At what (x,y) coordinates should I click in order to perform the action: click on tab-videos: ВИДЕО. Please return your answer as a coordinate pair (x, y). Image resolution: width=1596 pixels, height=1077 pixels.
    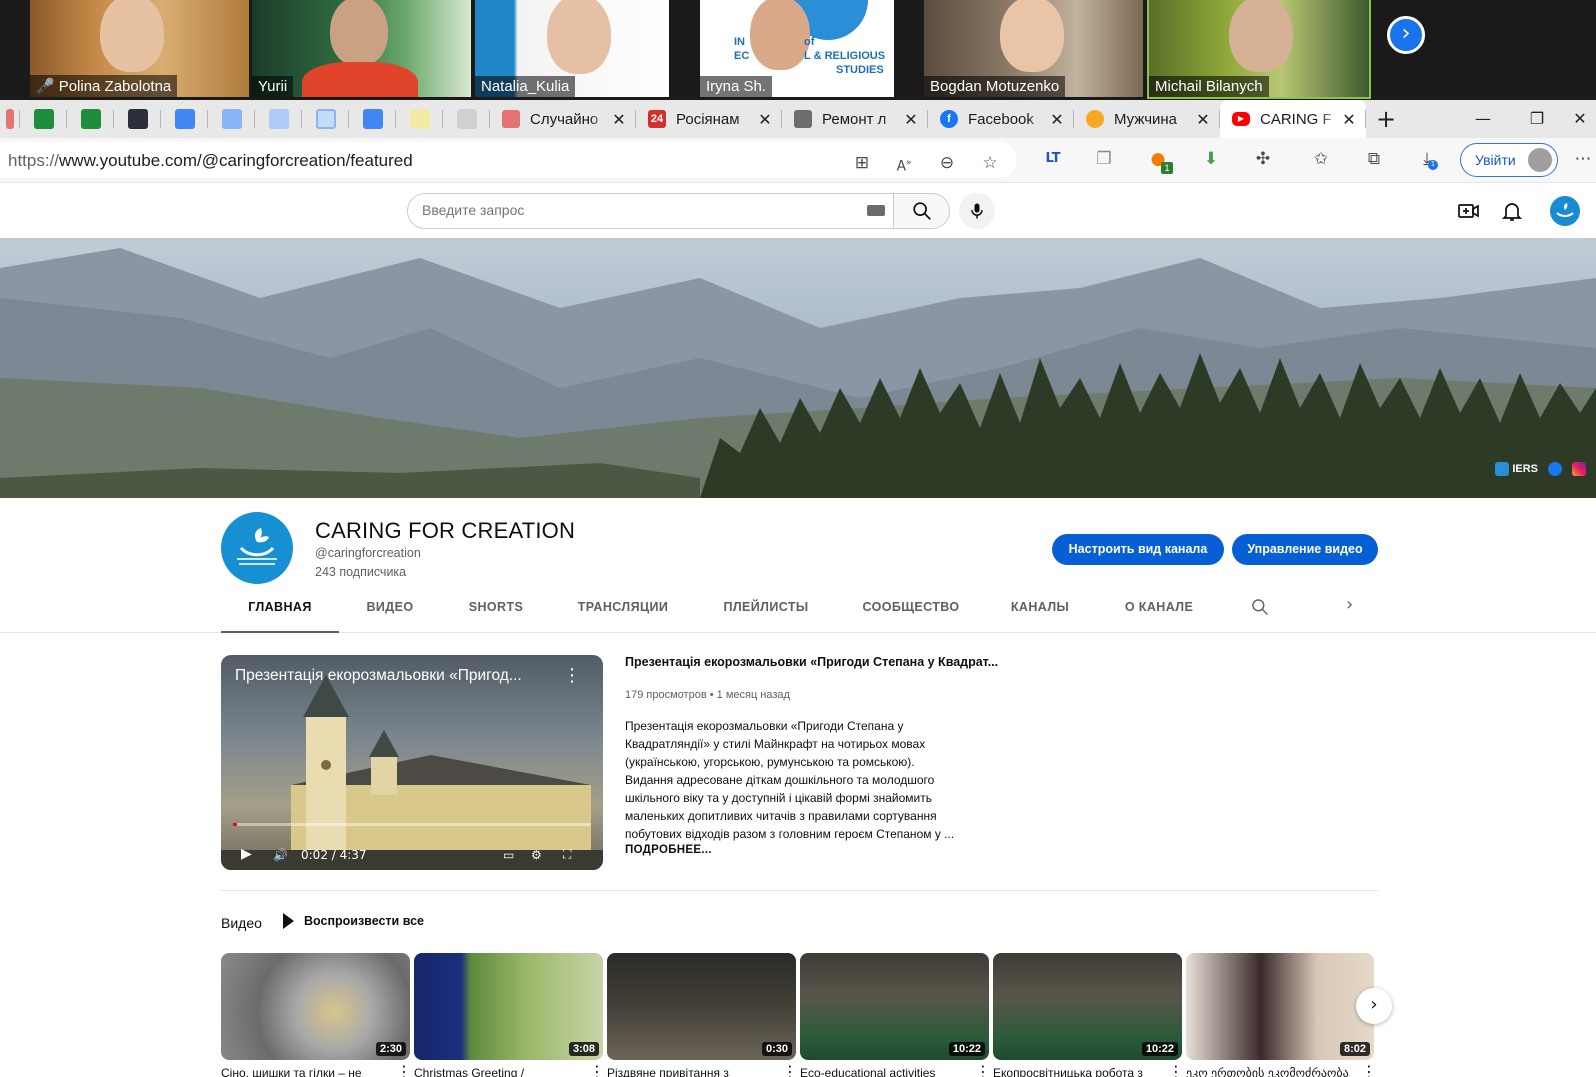
    Looking at the image, I should click on (390, 612).